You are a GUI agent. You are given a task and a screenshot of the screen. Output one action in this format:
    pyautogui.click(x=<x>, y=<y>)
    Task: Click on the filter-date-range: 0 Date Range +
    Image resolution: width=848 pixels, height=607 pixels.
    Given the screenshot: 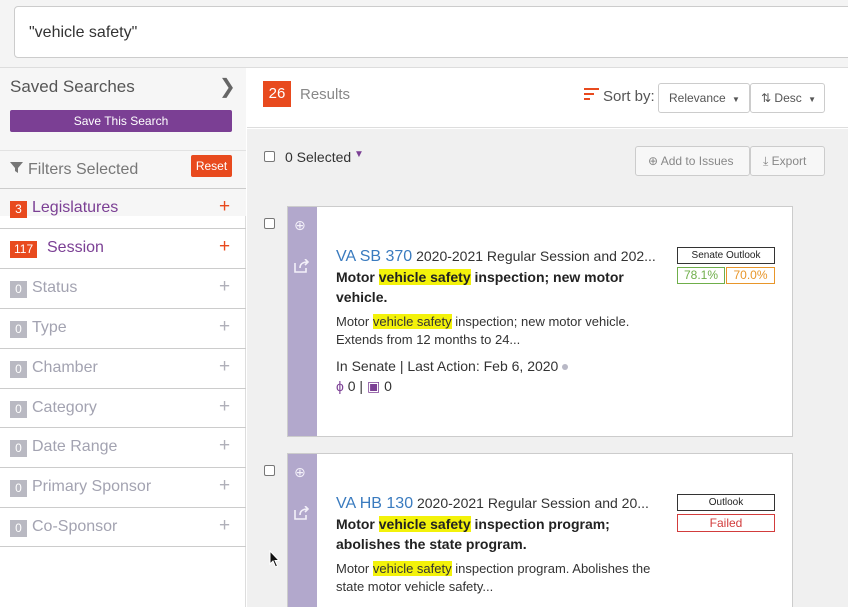 What is the action you would take?
    pyautogui.click(x=123, y=447)
    